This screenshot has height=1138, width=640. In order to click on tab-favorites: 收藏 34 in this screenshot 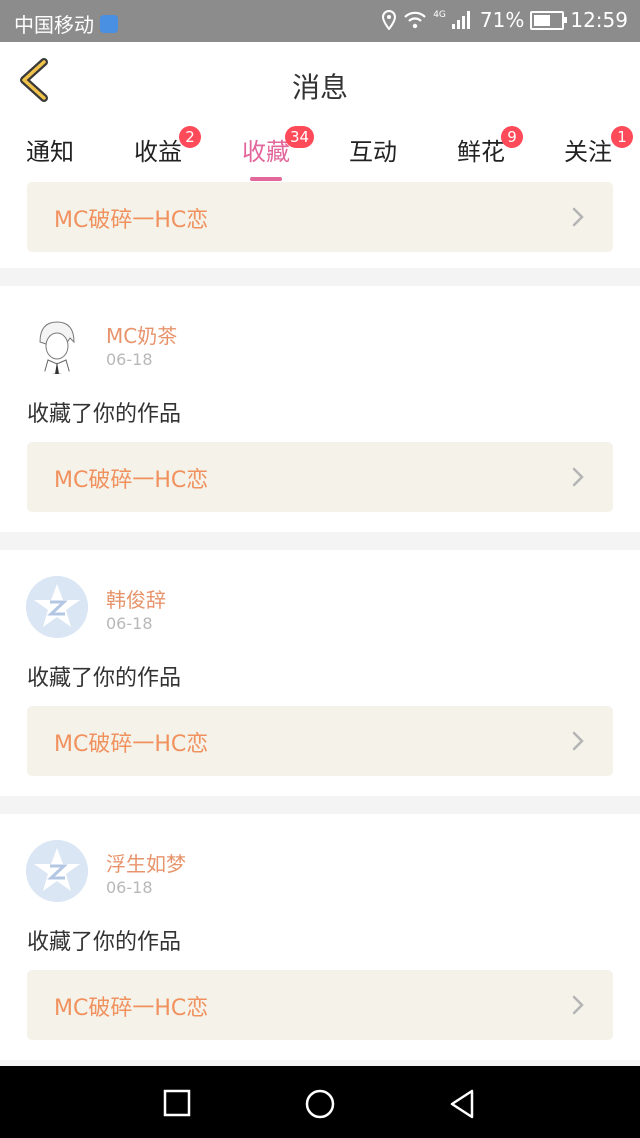, I will do `click(268, 153)`.